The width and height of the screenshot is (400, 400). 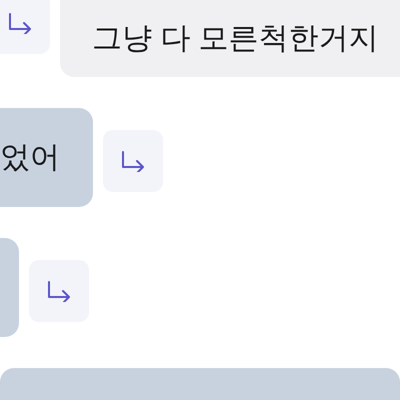 I want to click on message-text: 그냥 다 모른척한거지, so click(x=235, y=39).